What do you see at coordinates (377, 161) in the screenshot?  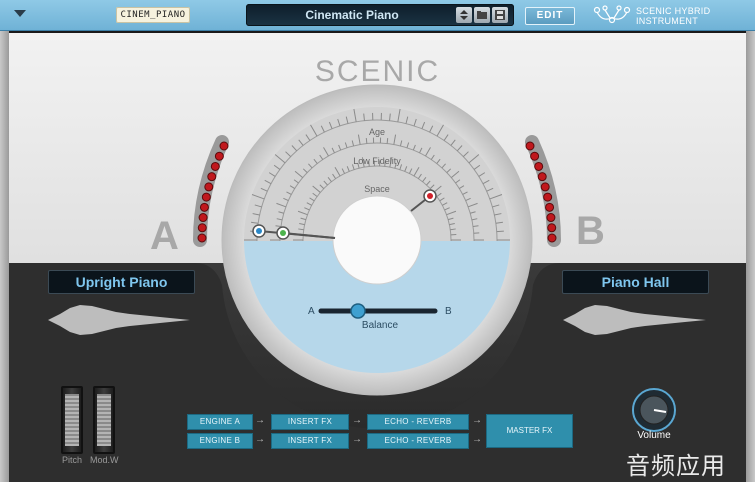 I see `low-fidelity-label: Low Fidelity` at bounding box center [377, 161].